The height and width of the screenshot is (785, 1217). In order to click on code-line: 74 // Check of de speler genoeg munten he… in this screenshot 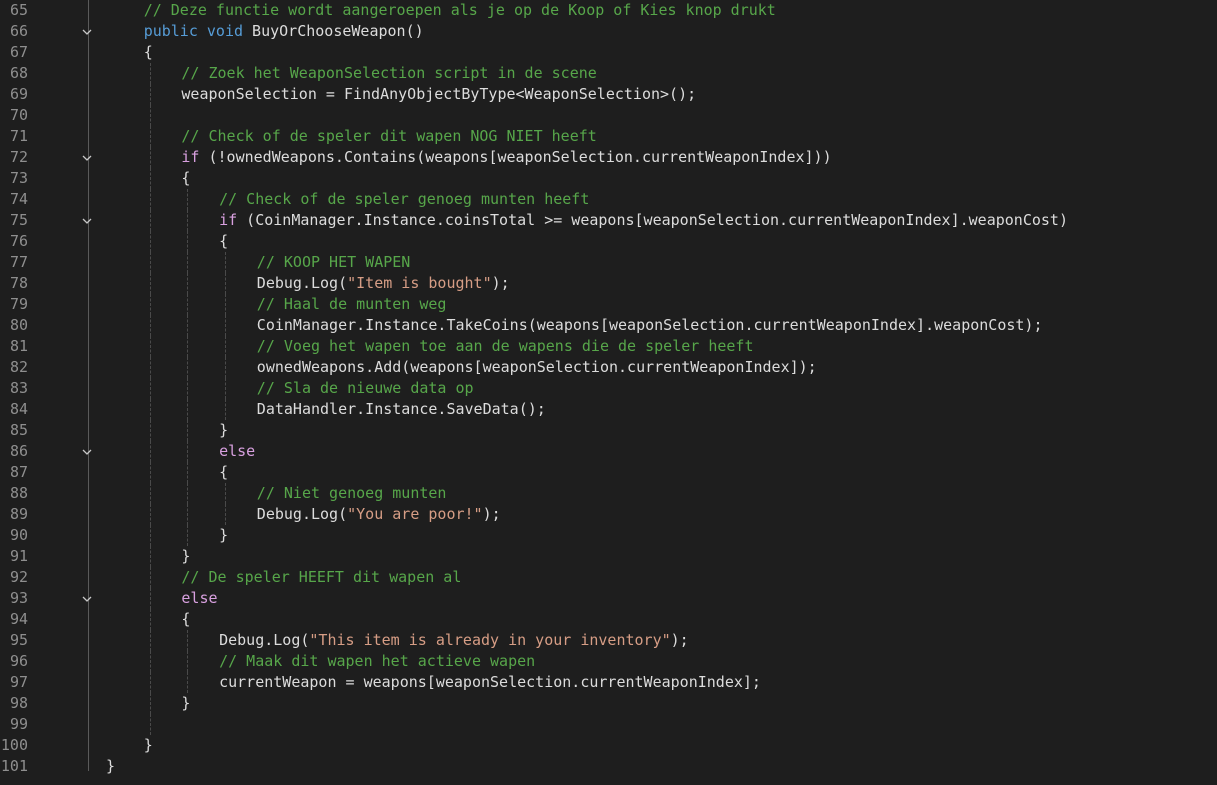, I will do `click(608, 199)`.